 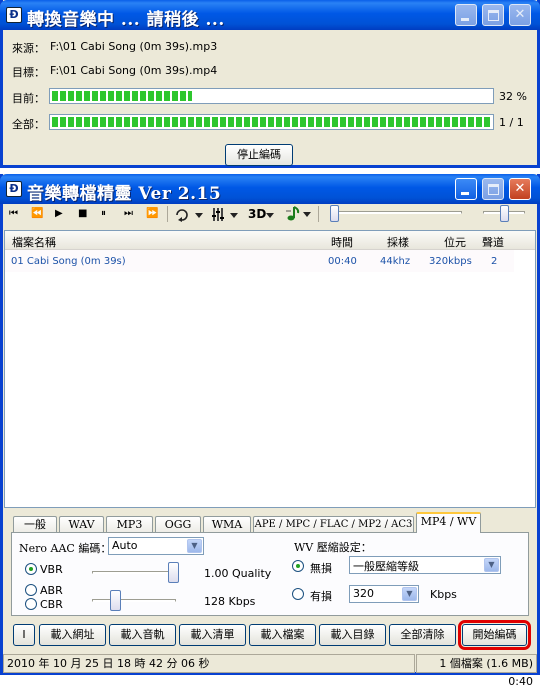 What do you see at coordinates (189, 214) in the screenshot?
I see `repeat-icon` at bounding box center [189, 214].